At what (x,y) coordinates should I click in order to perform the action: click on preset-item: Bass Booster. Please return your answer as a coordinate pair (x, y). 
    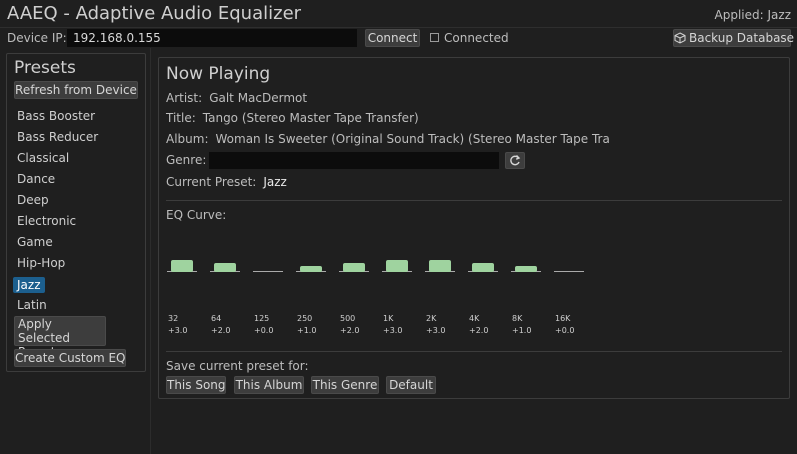
    Looking at the image, I should click on (56, 116).